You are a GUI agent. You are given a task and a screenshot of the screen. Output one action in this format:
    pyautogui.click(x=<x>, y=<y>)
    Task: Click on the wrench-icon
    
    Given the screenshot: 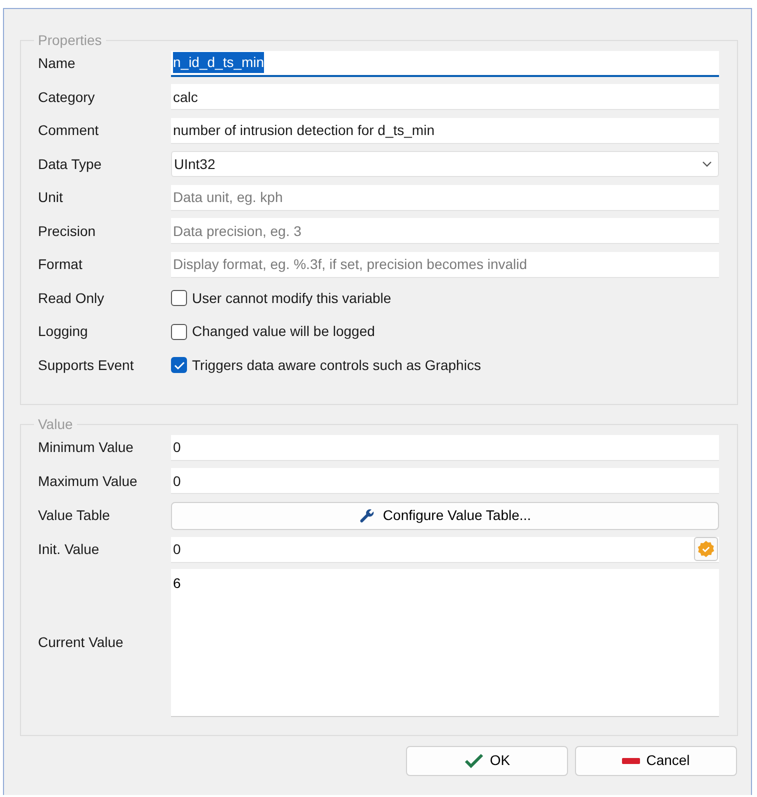 What is the action you would take?
    pyautogui.click(x=366, y=516)
    